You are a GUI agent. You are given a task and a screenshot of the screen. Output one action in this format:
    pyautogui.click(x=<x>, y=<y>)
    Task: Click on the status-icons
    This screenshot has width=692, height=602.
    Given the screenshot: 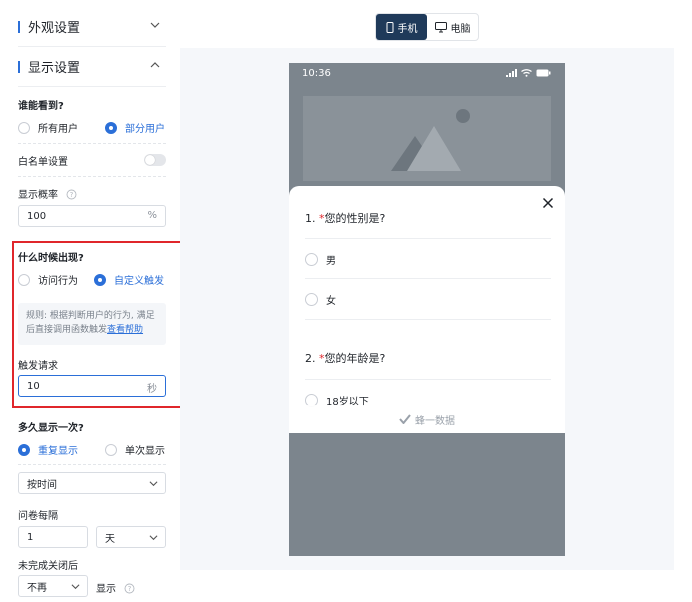 What is the action you would take?
    pyautogui.click(x=528, y=73)
    